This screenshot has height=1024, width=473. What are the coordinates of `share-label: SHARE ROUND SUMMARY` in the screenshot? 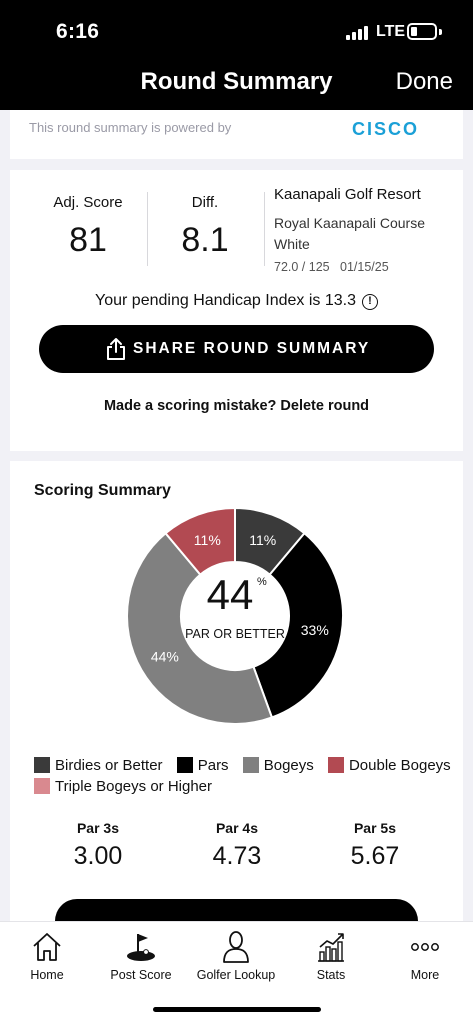 It's located at (252, 348).